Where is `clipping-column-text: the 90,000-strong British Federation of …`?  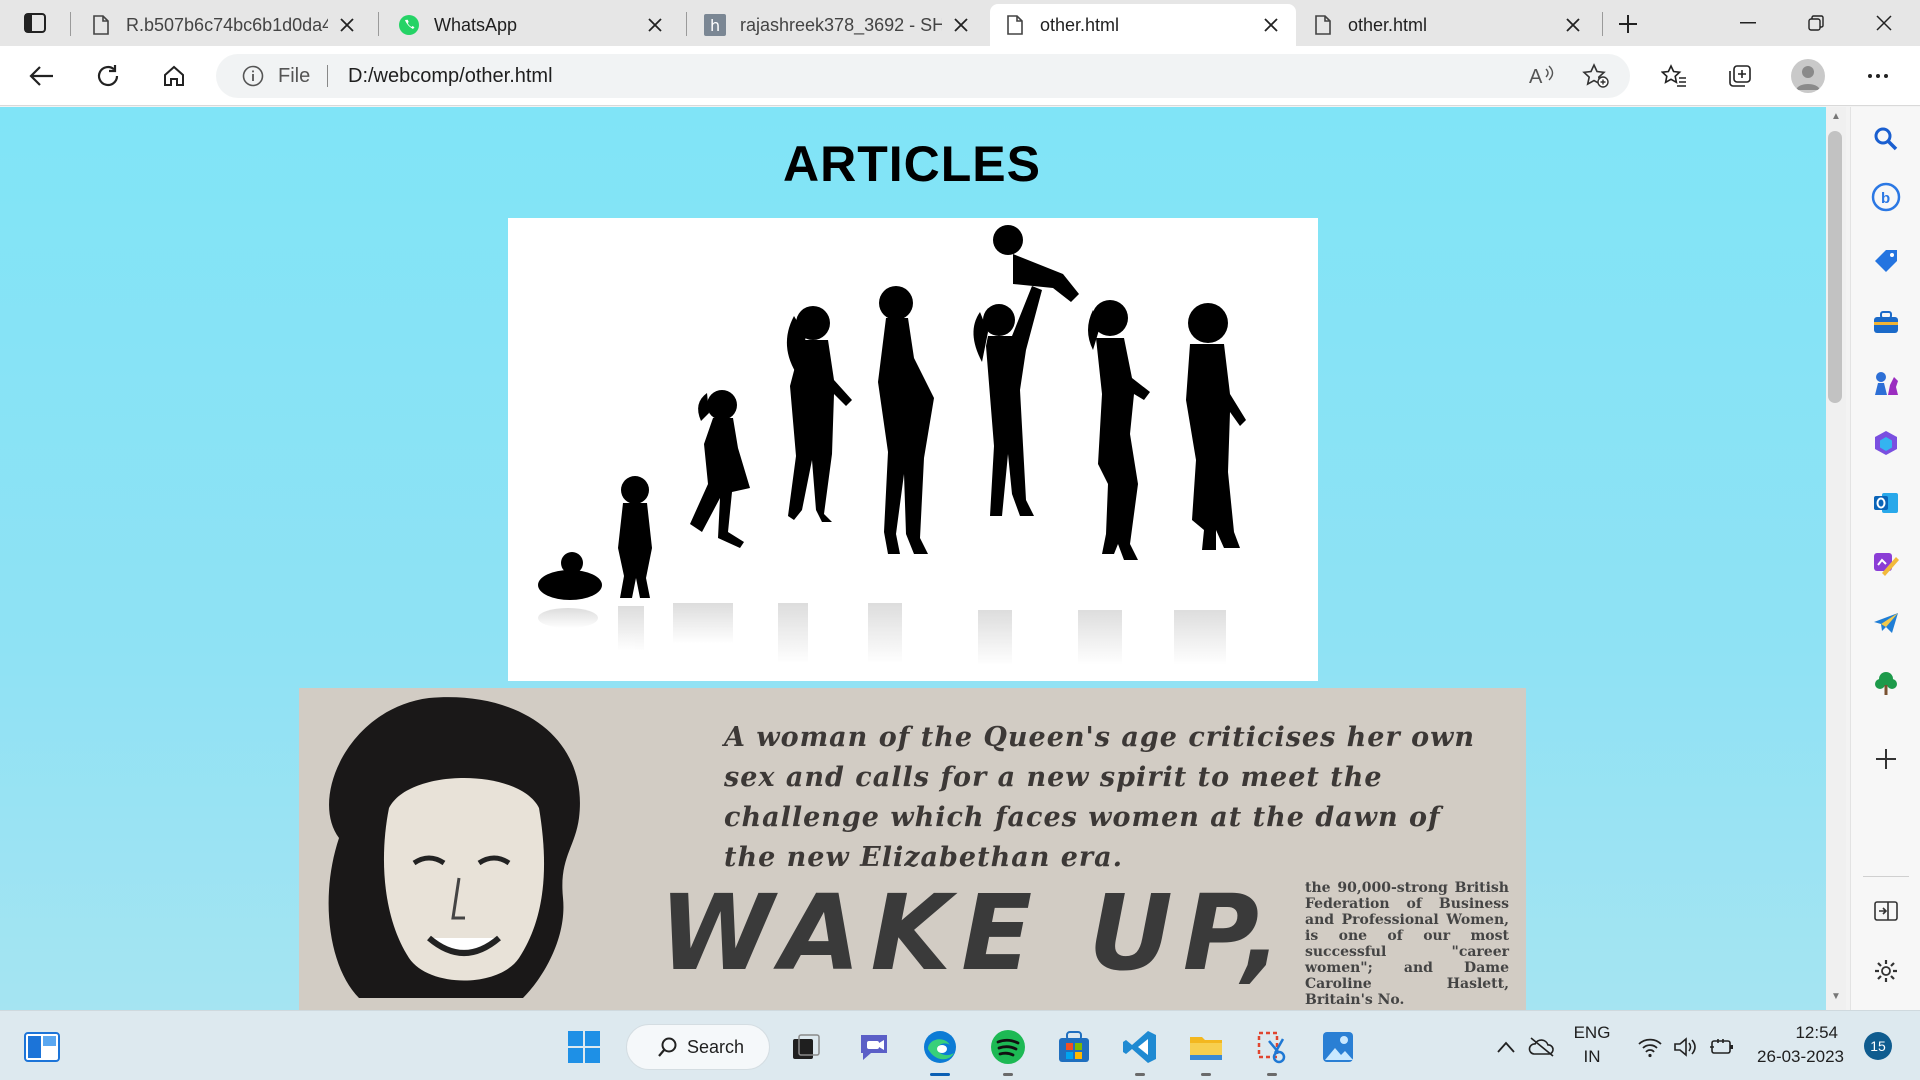 clipping-column-text: the 90,000-strong British Federation of … is located at coordinates (1407, 944).